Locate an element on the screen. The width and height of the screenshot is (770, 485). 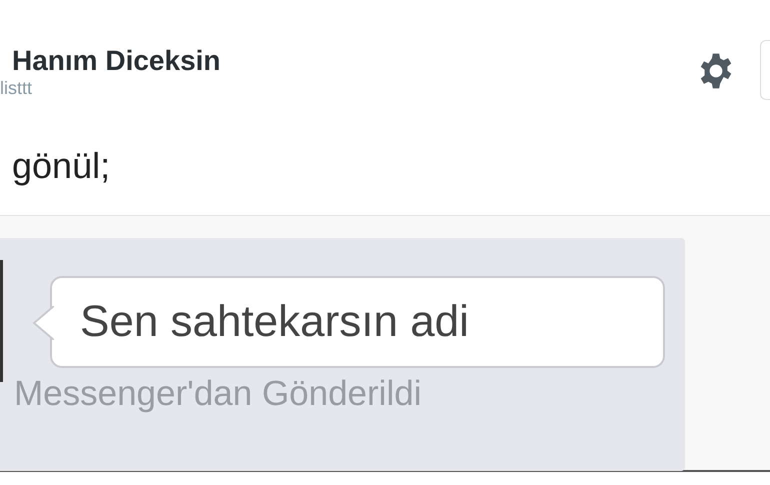
sent-via-label: Messenger'dan Gönderildi is located at coordinates (218, 394).